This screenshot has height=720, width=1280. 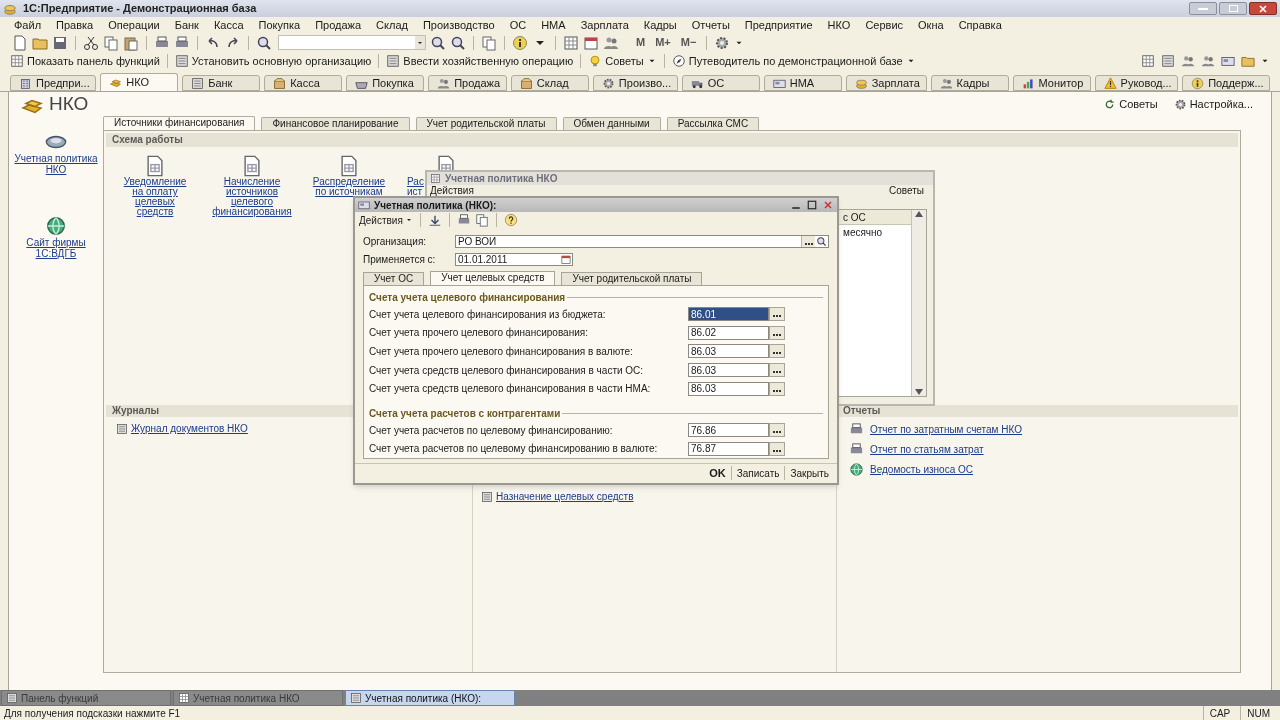 What do you see at coordinates (134, 25) in the screenshot?
I see `menu-item: Операции` at bounding box center [134, 25].